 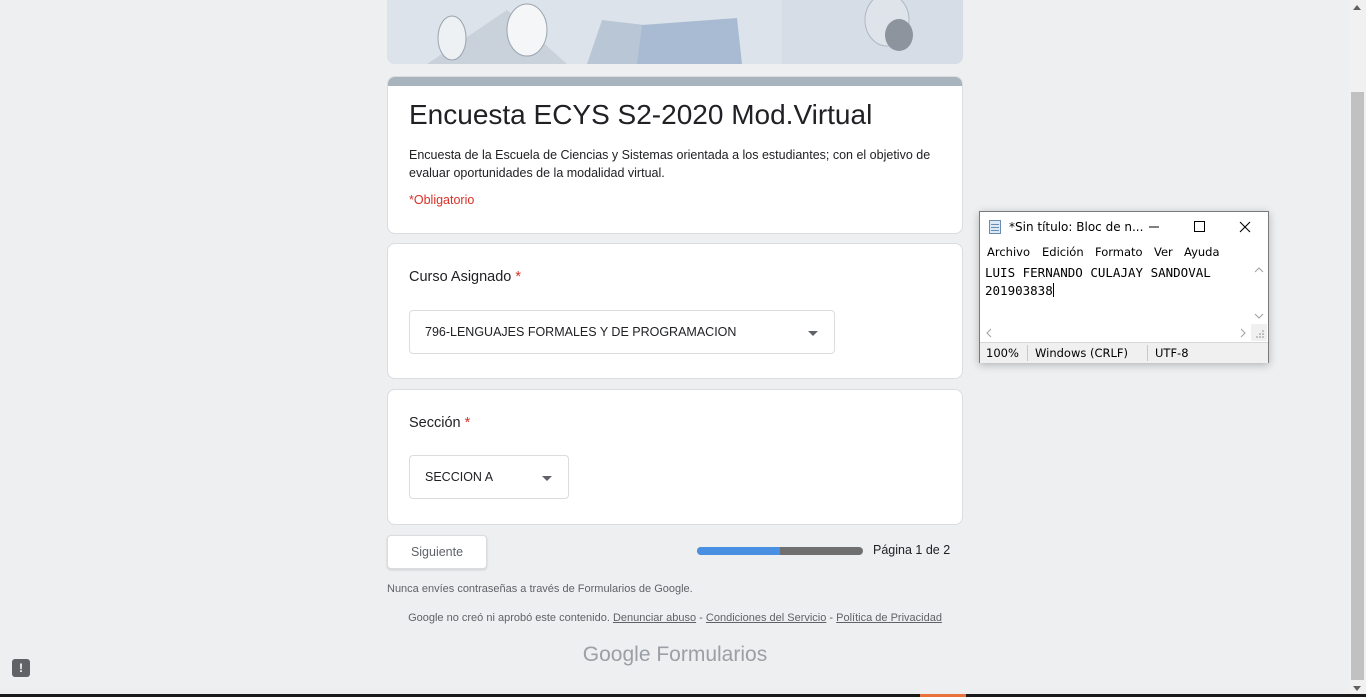 I want to click on question-title-curso: Curso Asignado *, so click(x=465, y=277).